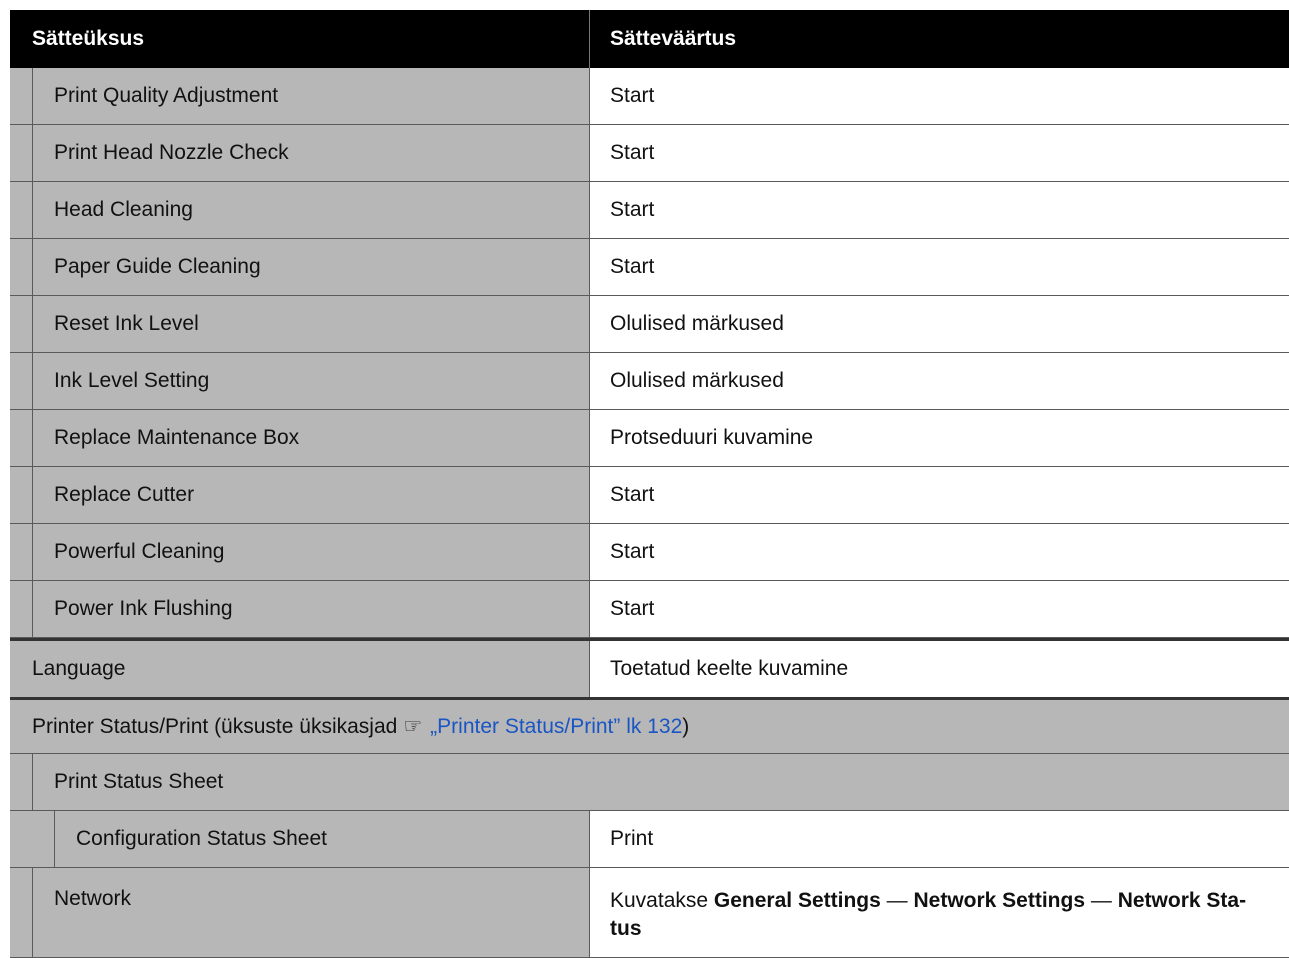 The height and width of the screenshot is (958, 1289). What do you see at coordinates (93, 898) in the screenshot?
I see `network-label: Network` at bounding box center [93, 898].